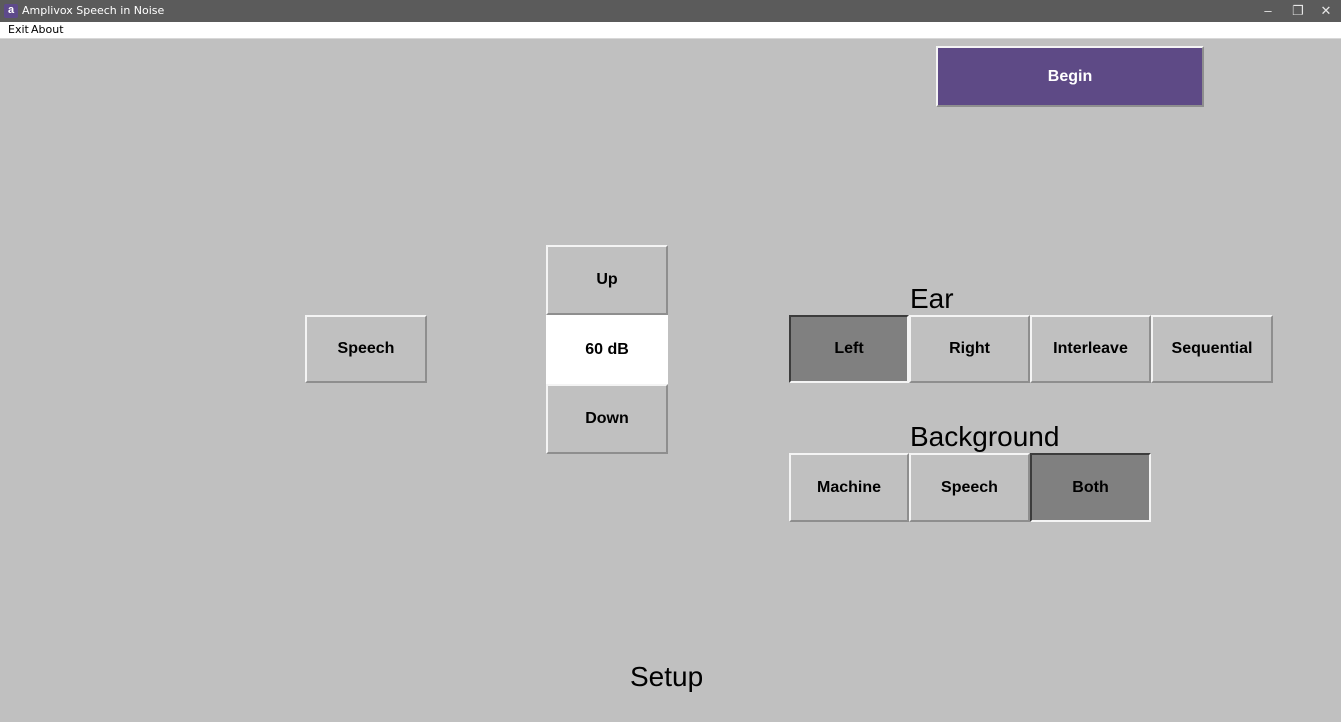 This screenshot has width=1341, height=722. I want to click on menu-bar: Exit About, so click(670, 30).